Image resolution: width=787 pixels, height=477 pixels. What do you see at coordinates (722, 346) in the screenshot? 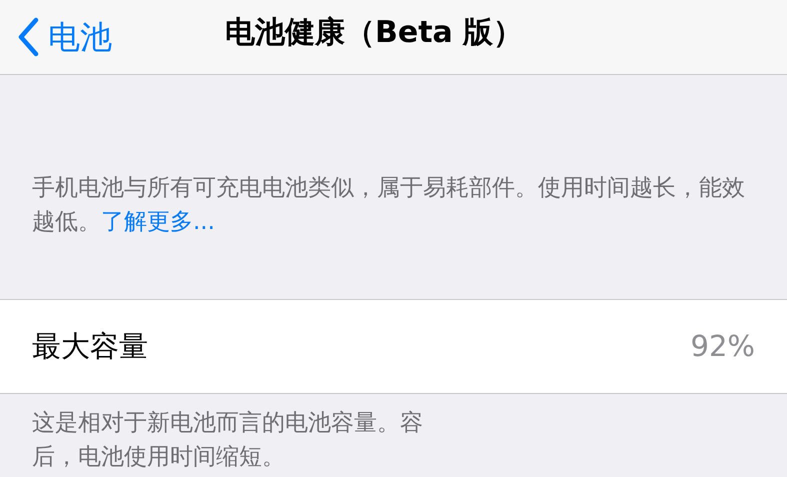
I see `row-value: 92%` at bounding box center [722, 346].